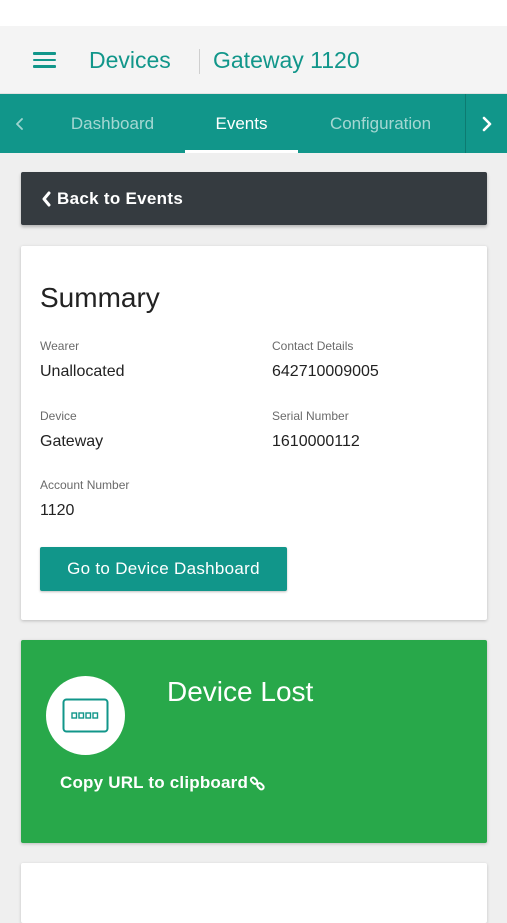 Image resolution: width=507 pixels, height=923 pixels. I want to click on wearer-value: Unallocated, so click(82, 371).